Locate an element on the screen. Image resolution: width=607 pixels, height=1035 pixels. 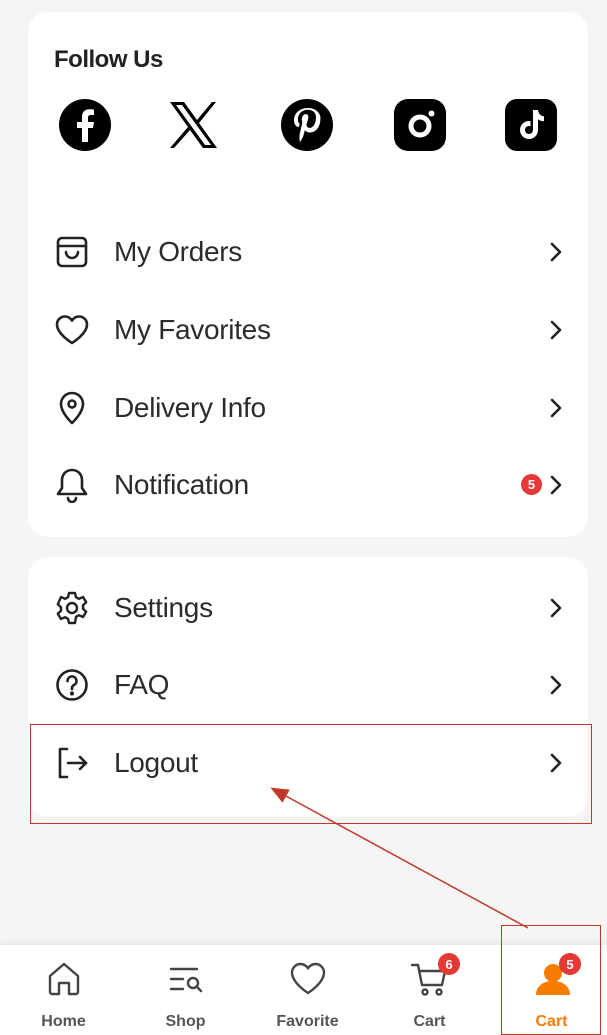
menu-item-faq: FAQ is located at coordinates (308, 685).